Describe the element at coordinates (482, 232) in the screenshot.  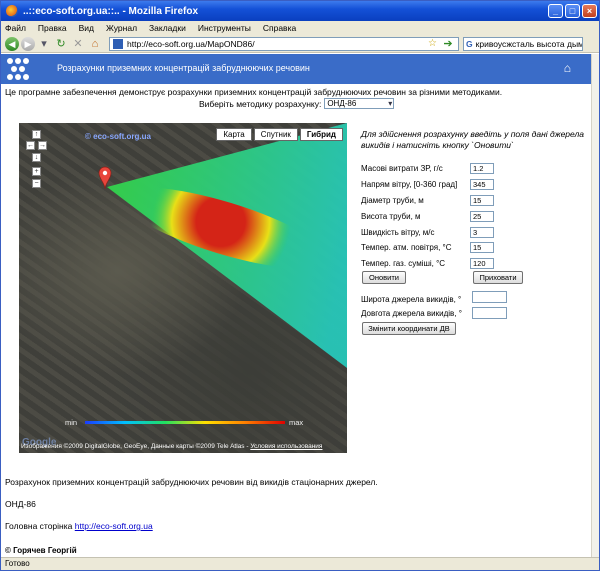
I see `wind-speed-input: 3` at that location.